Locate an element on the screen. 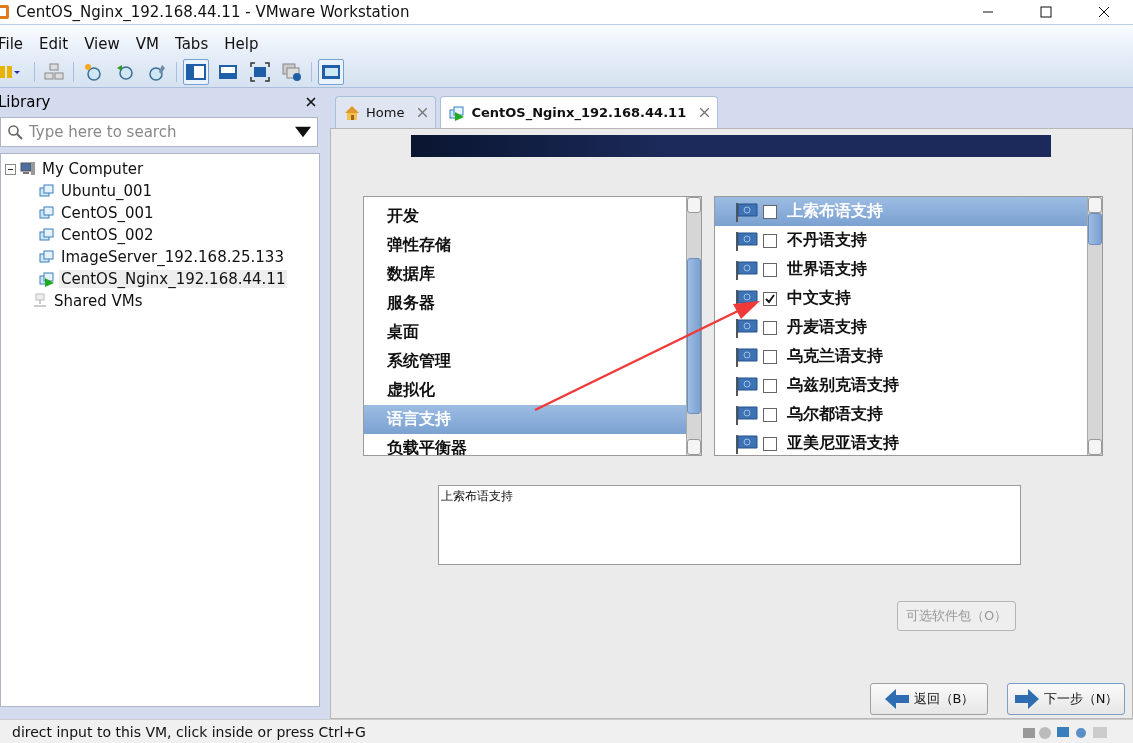 Image resolution: width=1133 pixels, height=743 pixels. right-arrow-icon is located at coordinates (1026, 699).